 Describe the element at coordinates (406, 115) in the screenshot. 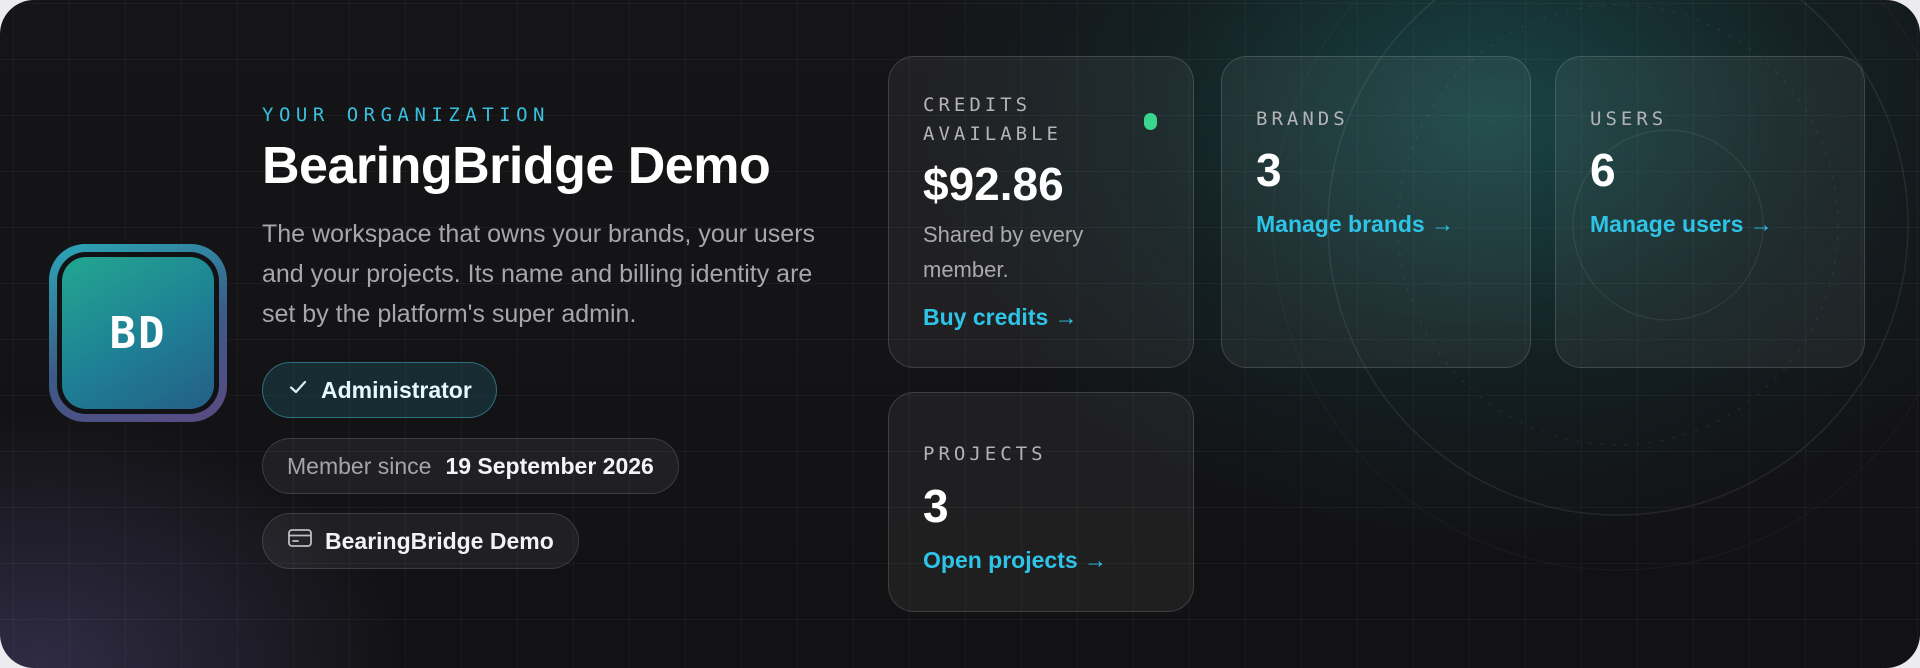

I see `org-eyebrow: YOUR ORGANIZATION` at that location.